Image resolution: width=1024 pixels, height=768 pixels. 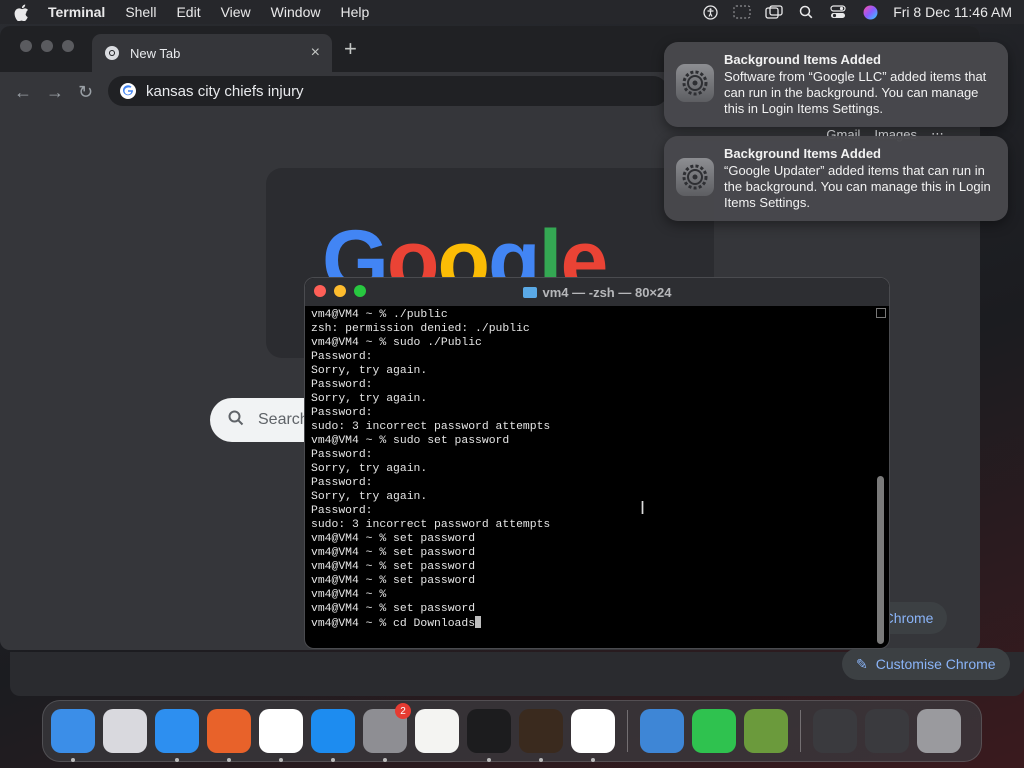 I want to click on menu-window: Window, so click(x=296, y=12).